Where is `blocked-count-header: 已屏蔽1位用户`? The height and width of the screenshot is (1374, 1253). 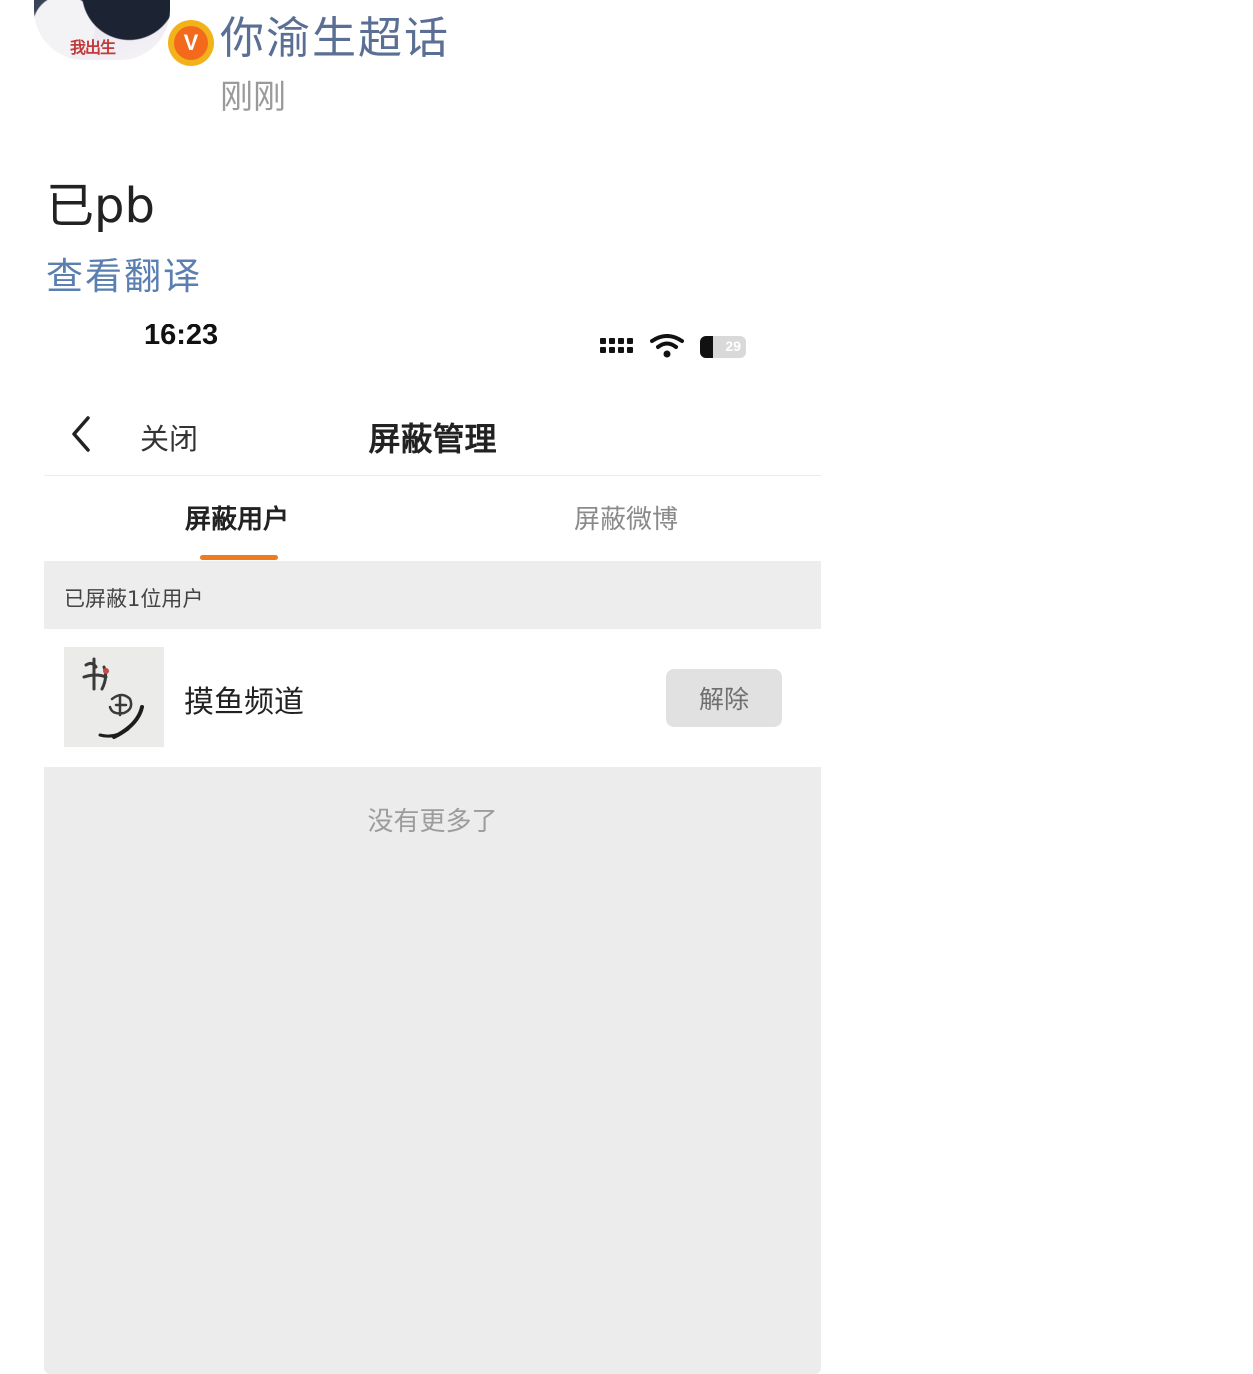
blocked-count-header: 已屏蔽1位用户 is located at coordinates (432, 595).